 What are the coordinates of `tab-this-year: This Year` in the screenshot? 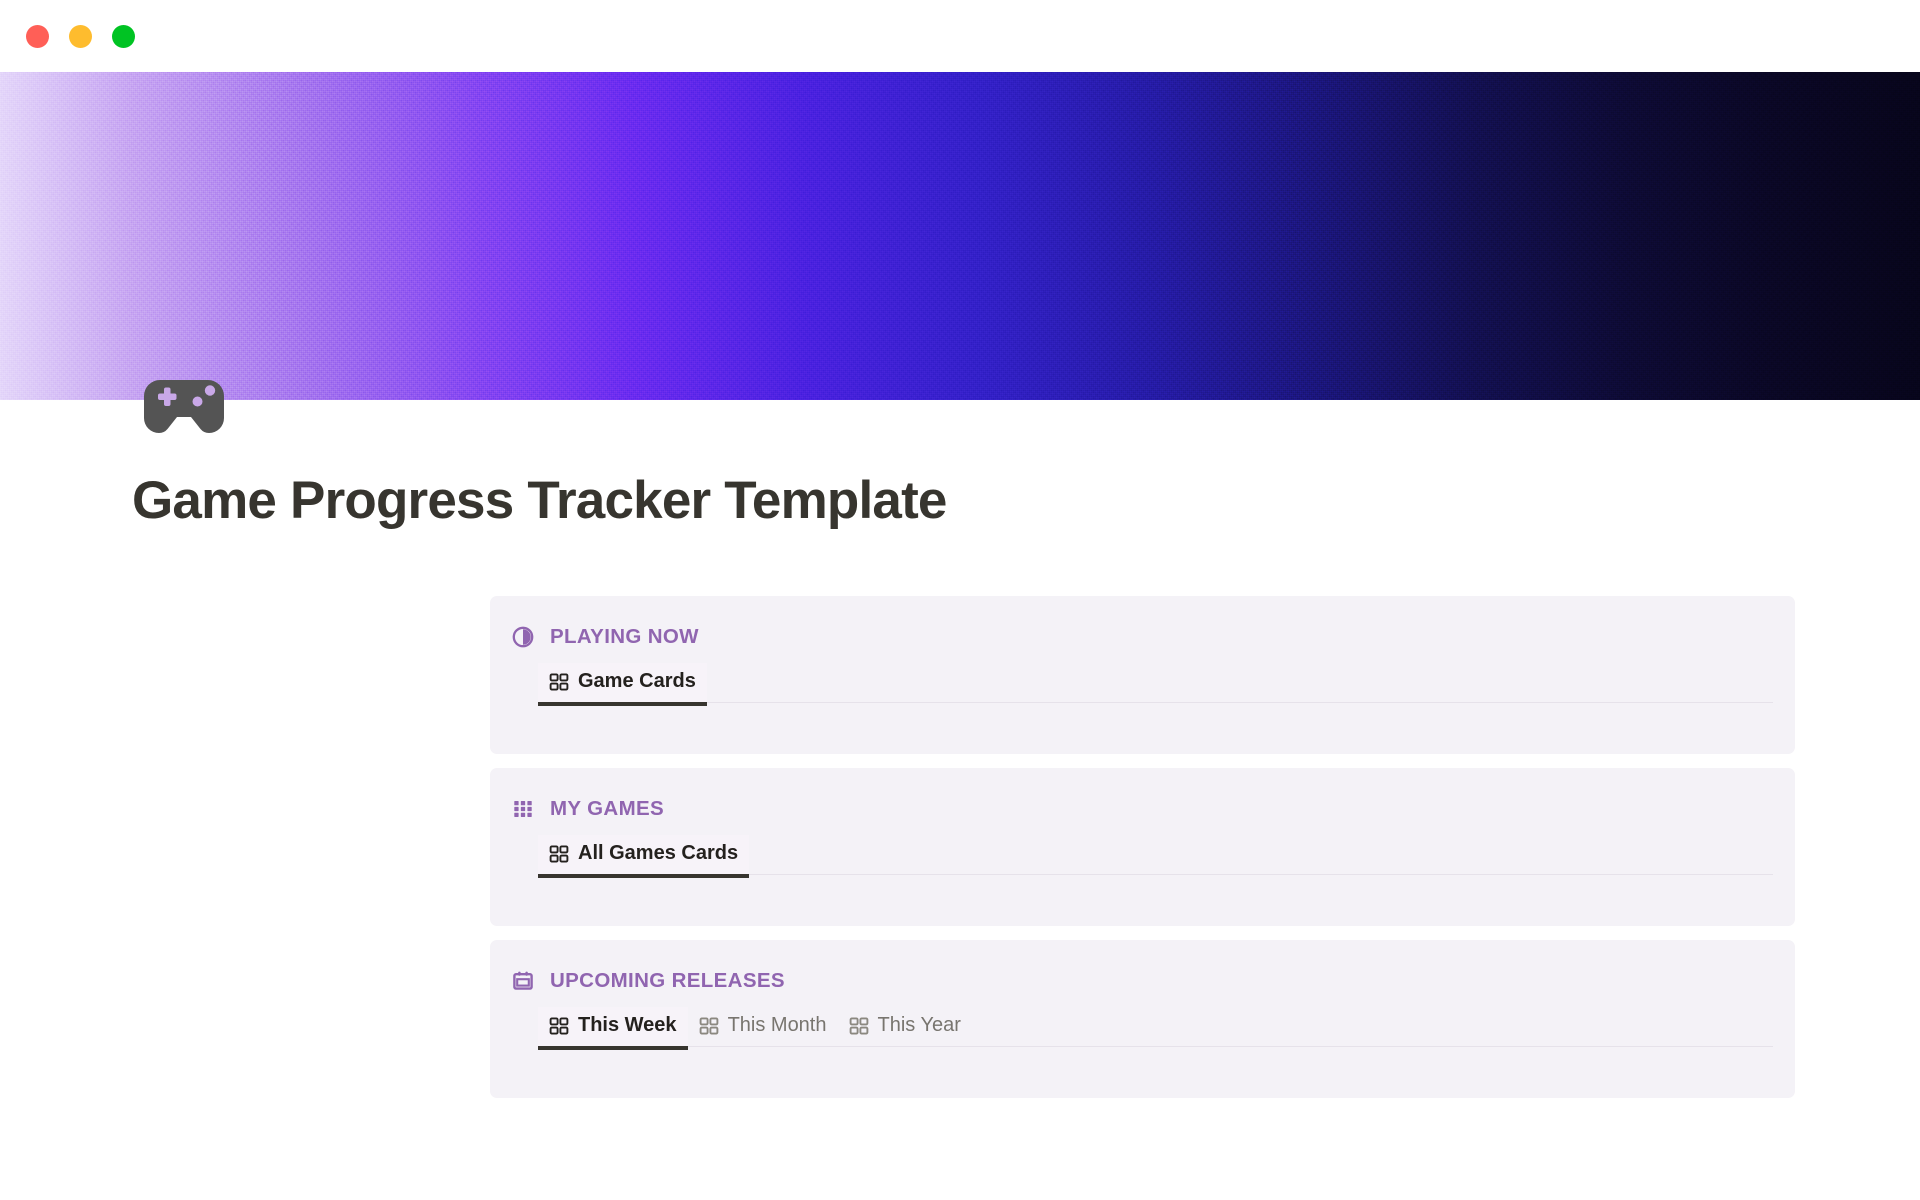 It's located at (905, 1026).